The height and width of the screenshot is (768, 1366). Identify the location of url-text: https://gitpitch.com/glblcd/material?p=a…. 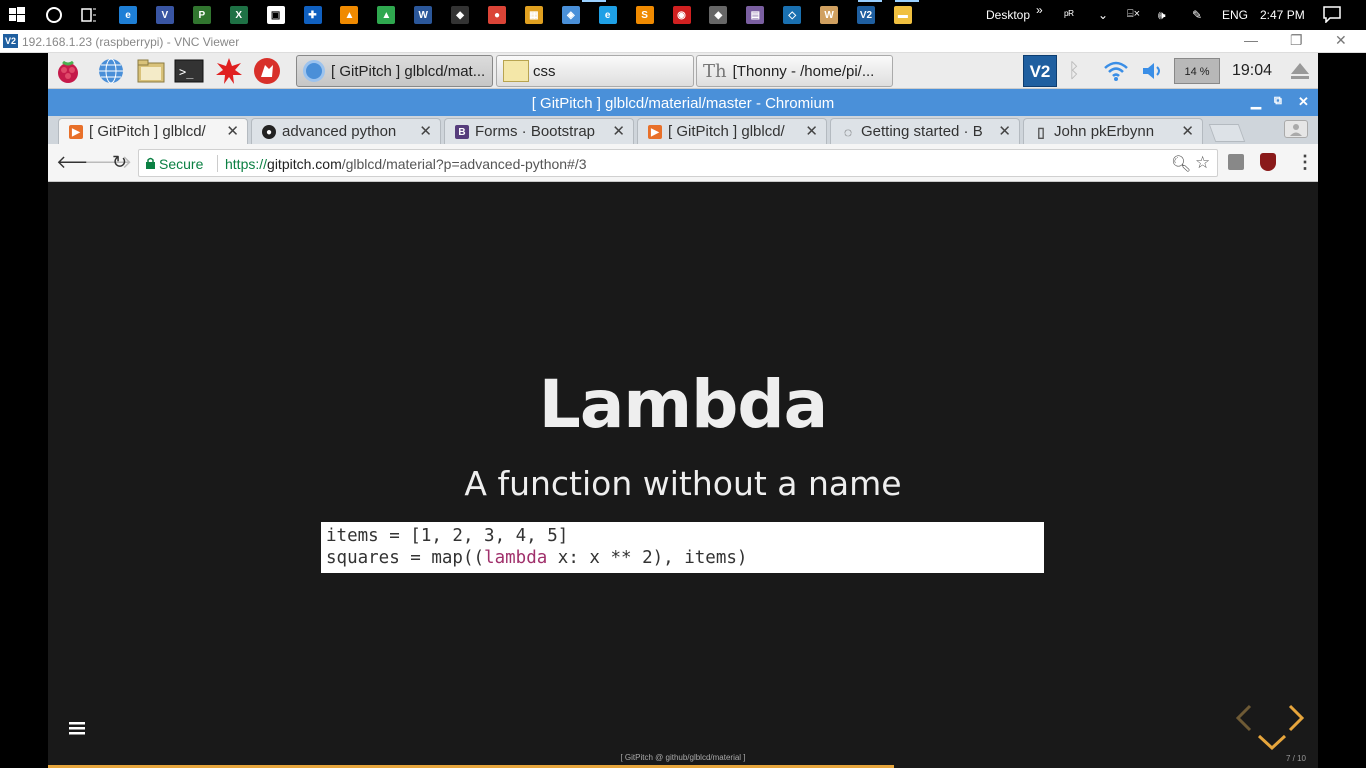
(406, 164).